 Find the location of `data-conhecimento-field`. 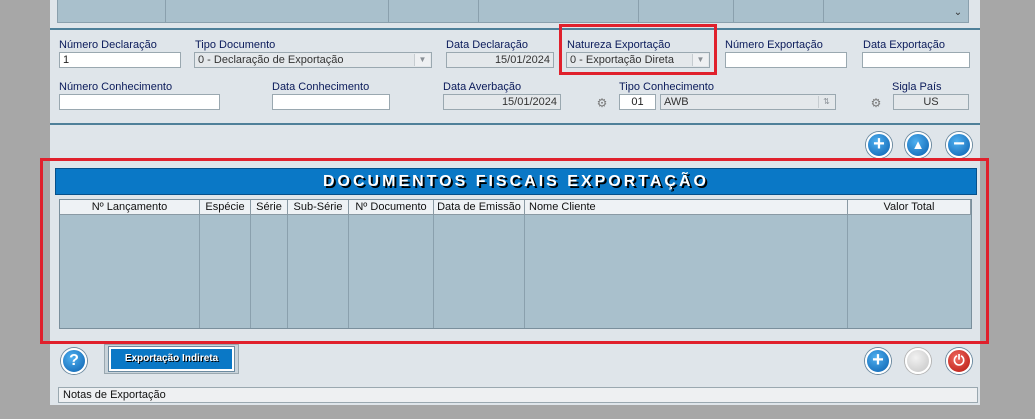

data-conhecimento-field is located at coordinates (331, 102).